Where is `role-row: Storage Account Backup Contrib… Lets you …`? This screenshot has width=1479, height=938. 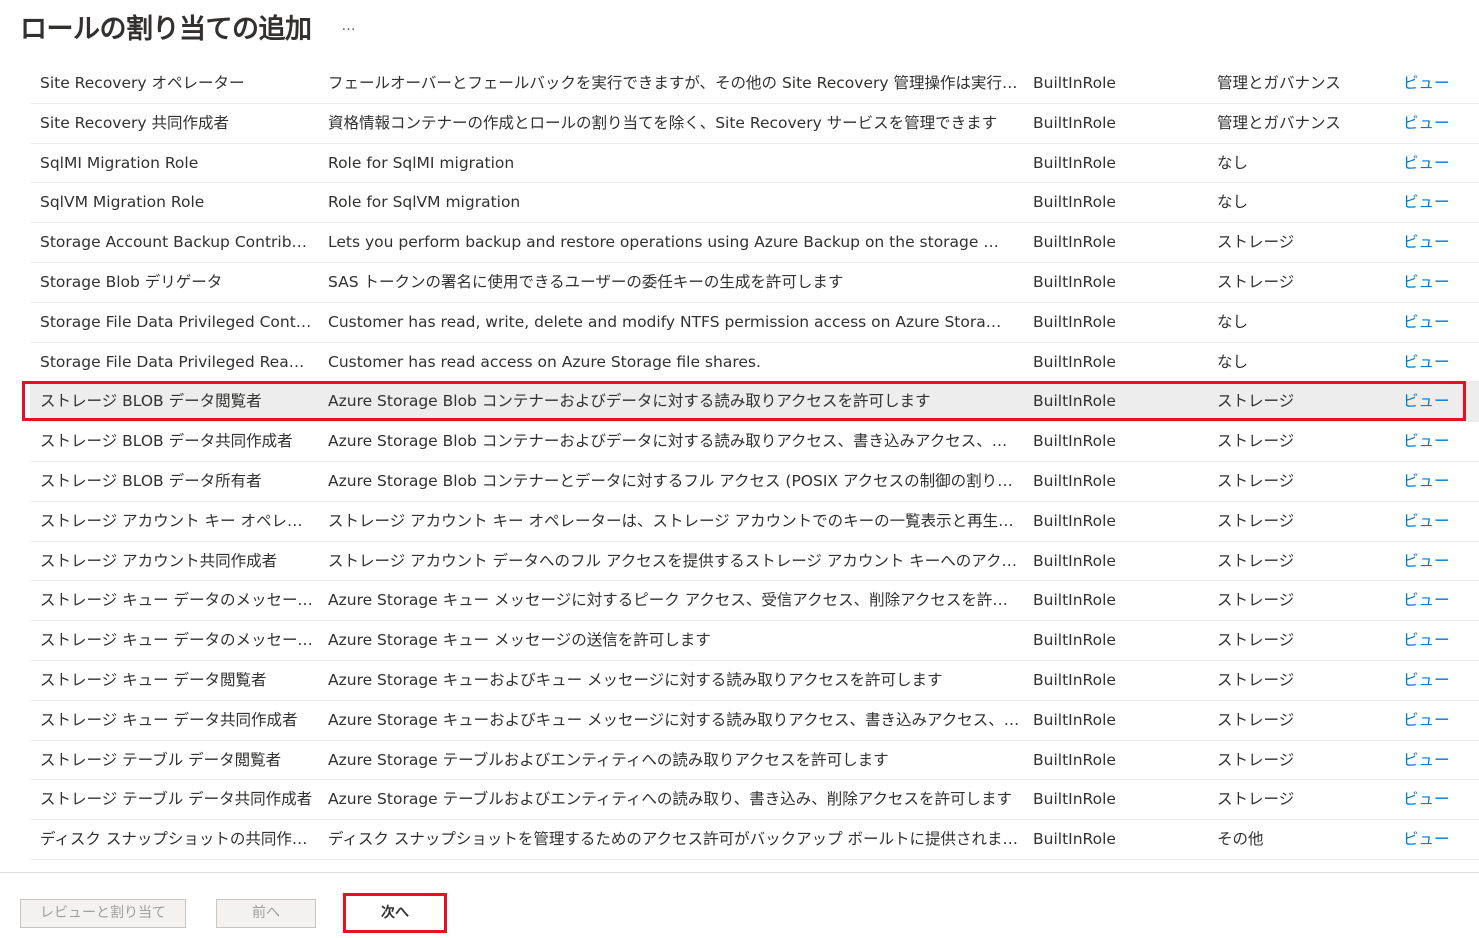
role-row: Storage Account Backup Contrib… Lets you … is located at coordinates (754, 243).